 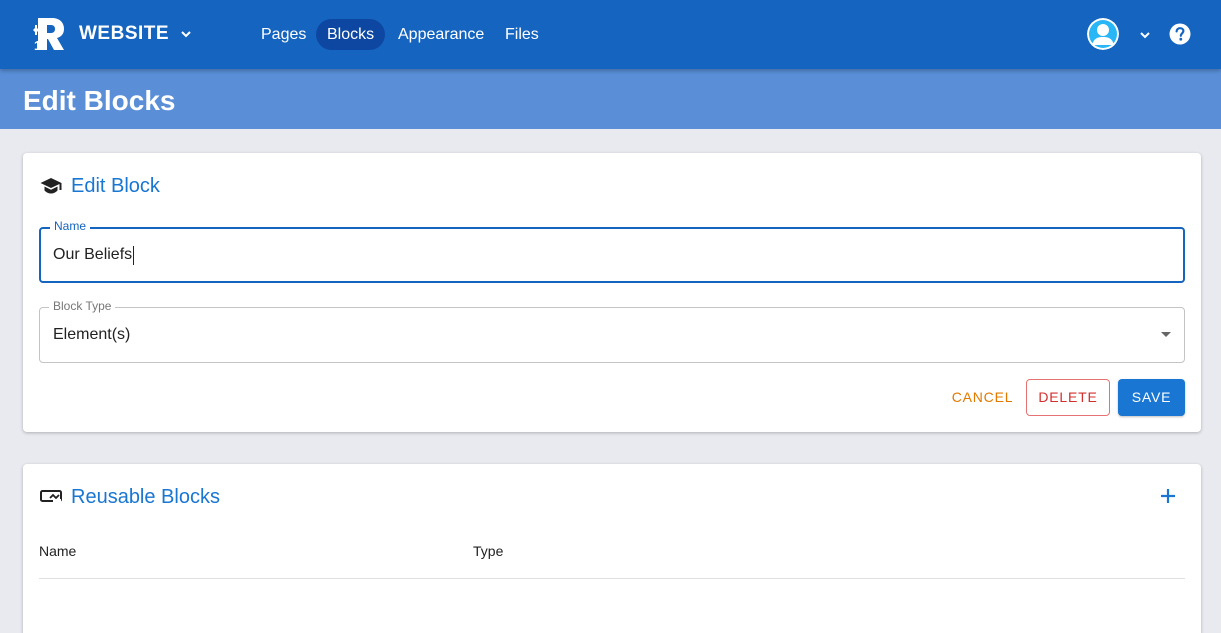 I want to click on edit-block-title: Edit Block, so click(x=115, y=186).